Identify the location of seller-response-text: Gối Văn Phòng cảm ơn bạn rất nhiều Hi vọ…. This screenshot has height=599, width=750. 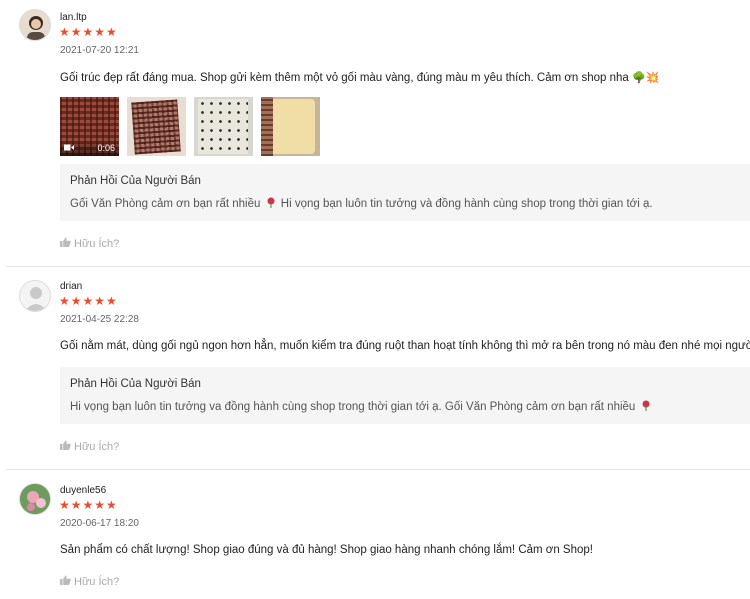
(361, 203).